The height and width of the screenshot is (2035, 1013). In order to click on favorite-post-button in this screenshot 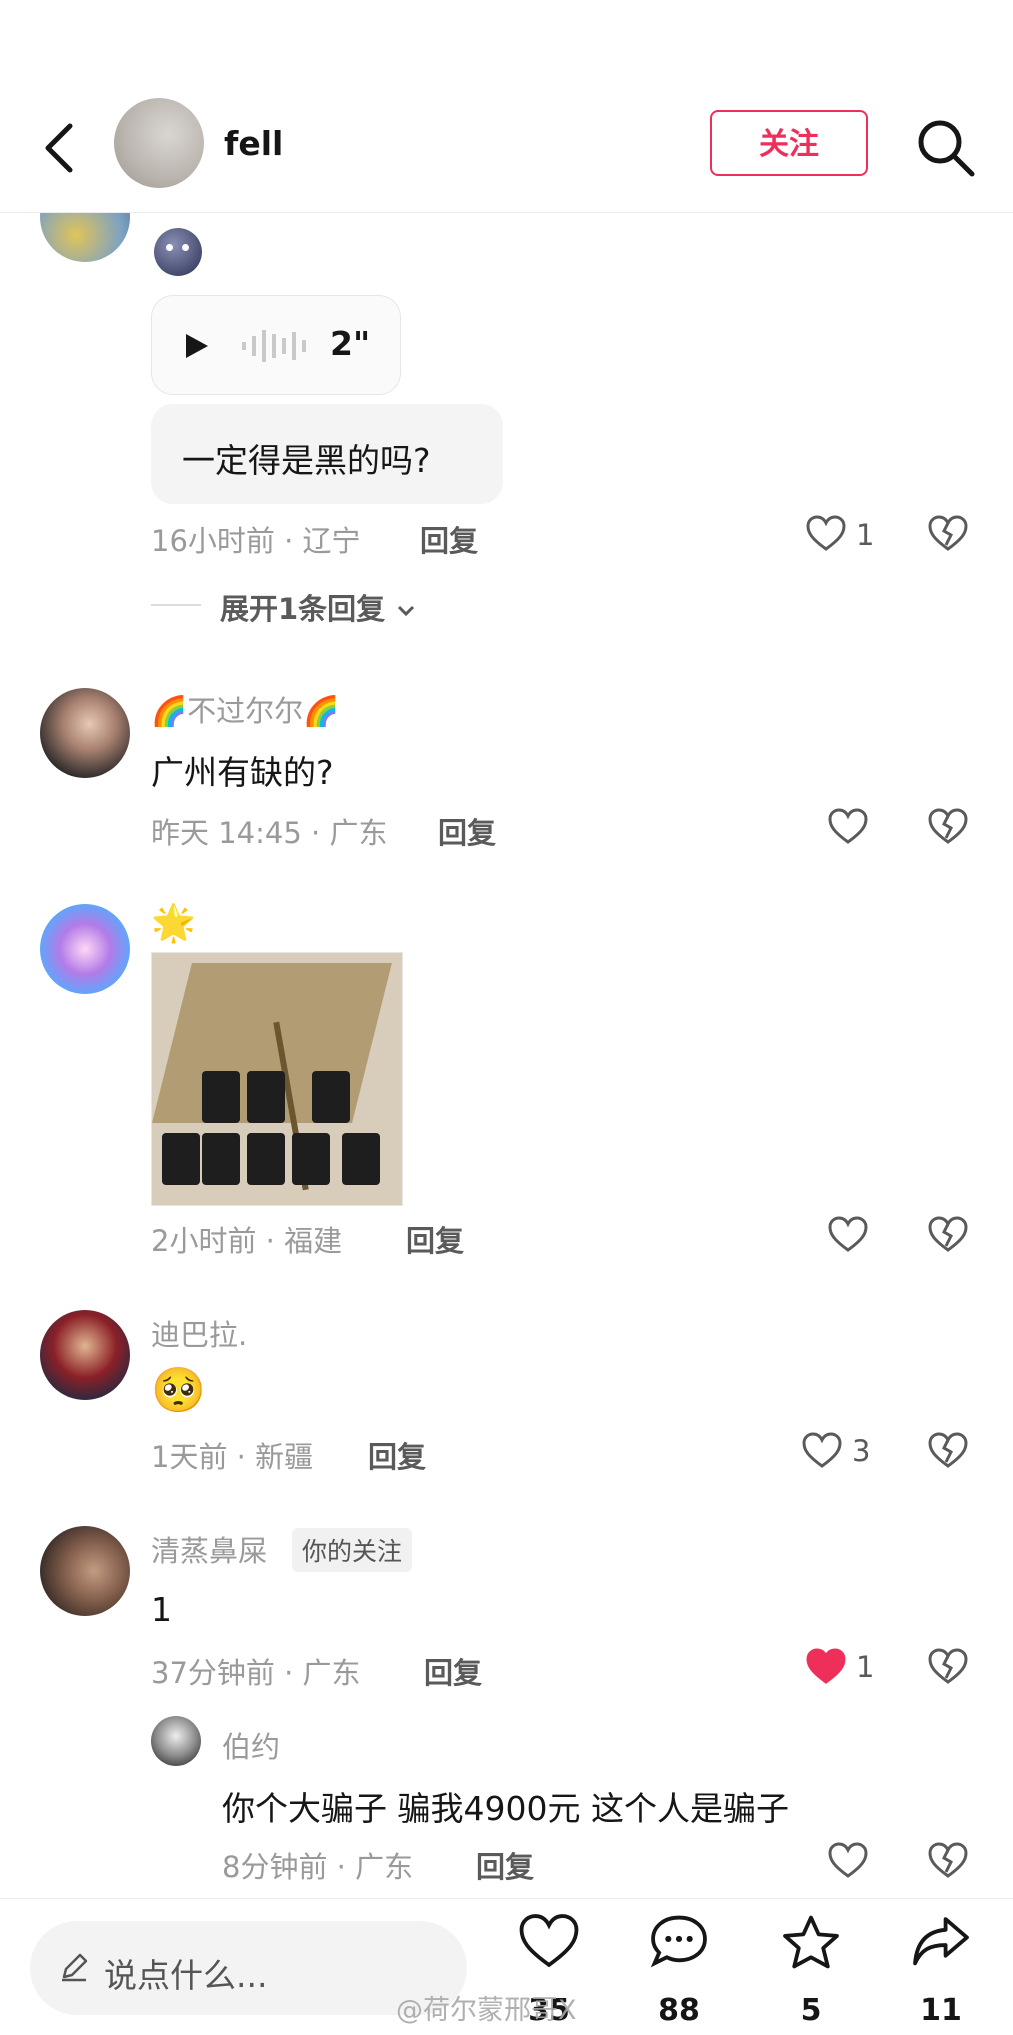, I will do `click(811, 1942)`.